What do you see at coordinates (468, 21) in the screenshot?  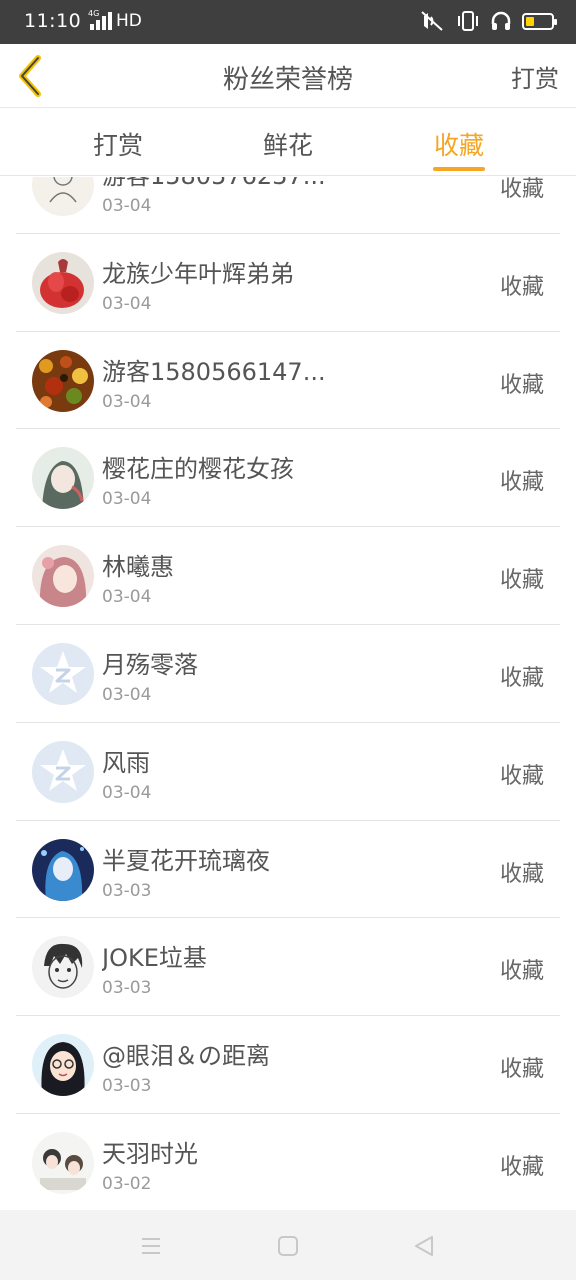 I see `vibrate-icon` at bounding box center [468, 21].